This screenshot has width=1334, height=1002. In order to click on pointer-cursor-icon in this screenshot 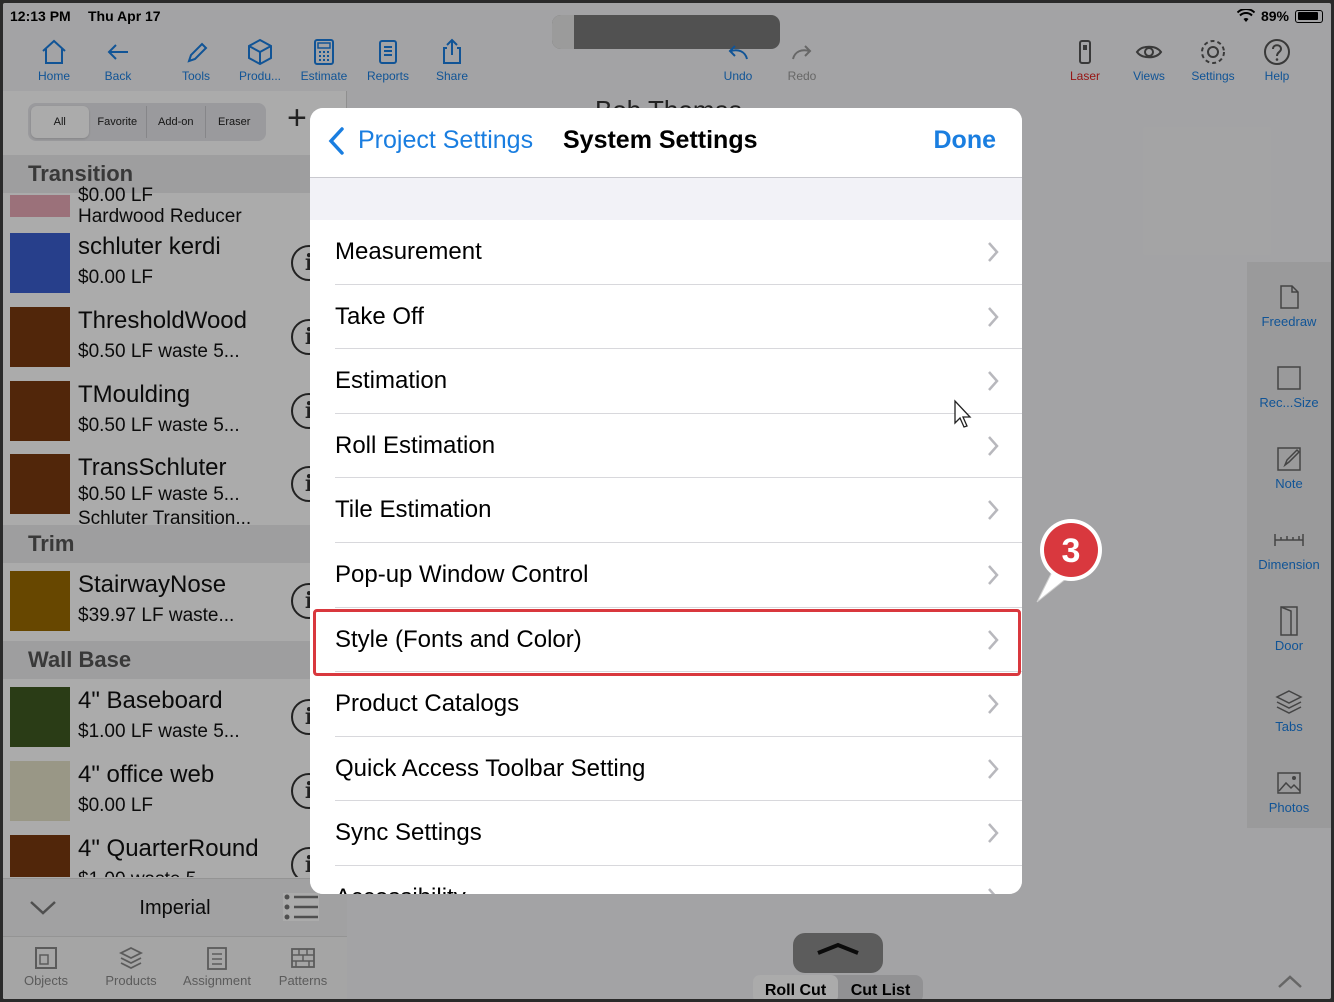, I will do `click(963, 413)`.